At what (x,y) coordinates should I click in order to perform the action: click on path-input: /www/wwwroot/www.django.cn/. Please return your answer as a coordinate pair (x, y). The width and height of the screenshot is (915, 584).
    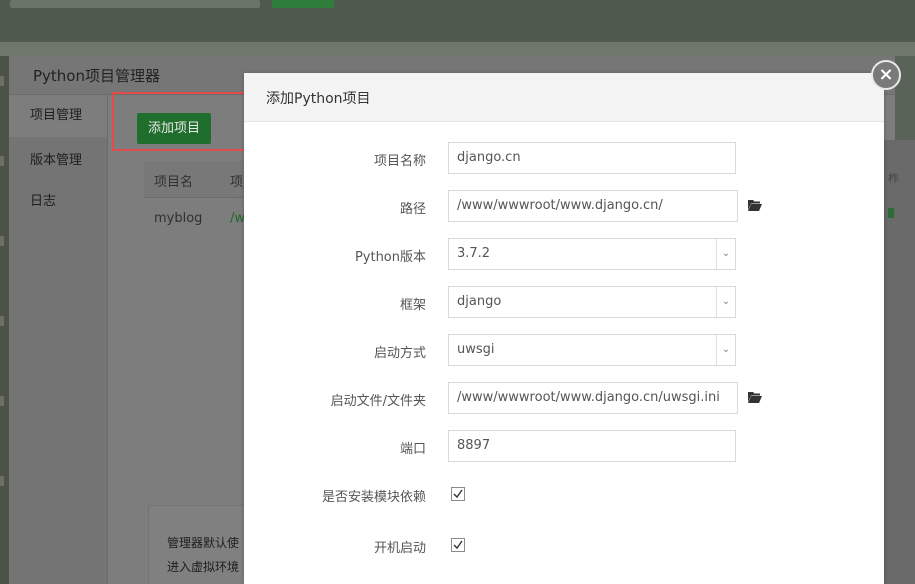
    Looking at the image, I should click on (593, 206).